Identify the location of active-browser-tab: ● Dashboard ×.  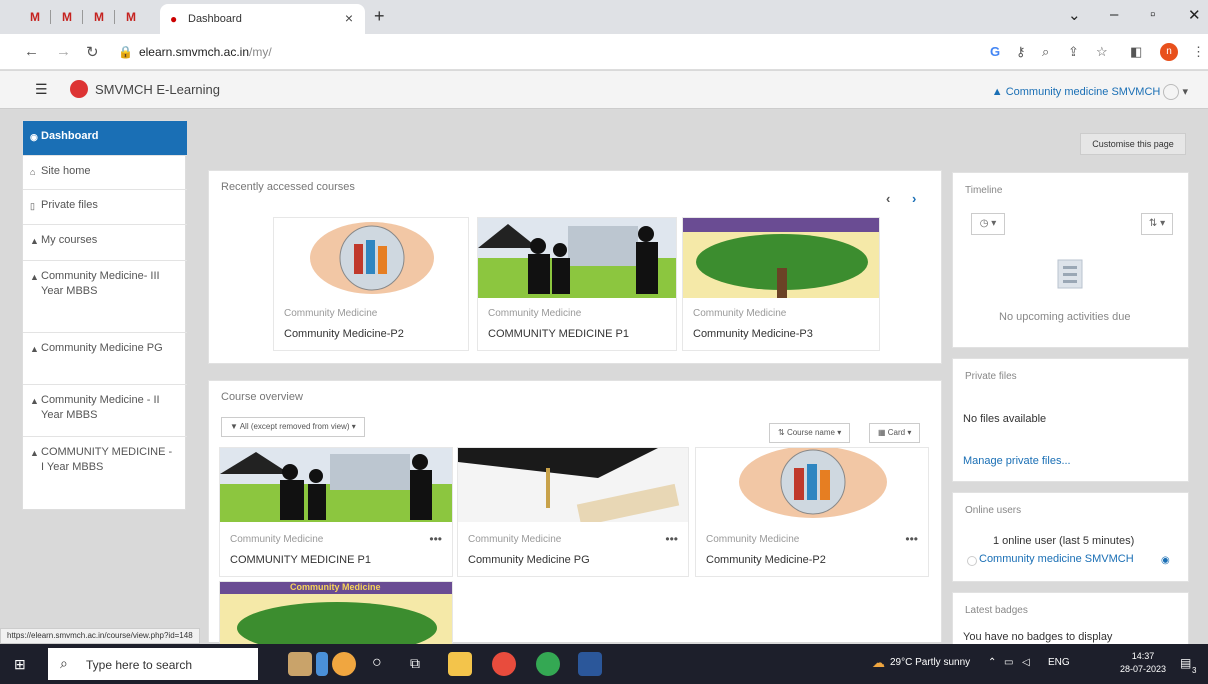
(262, 19).